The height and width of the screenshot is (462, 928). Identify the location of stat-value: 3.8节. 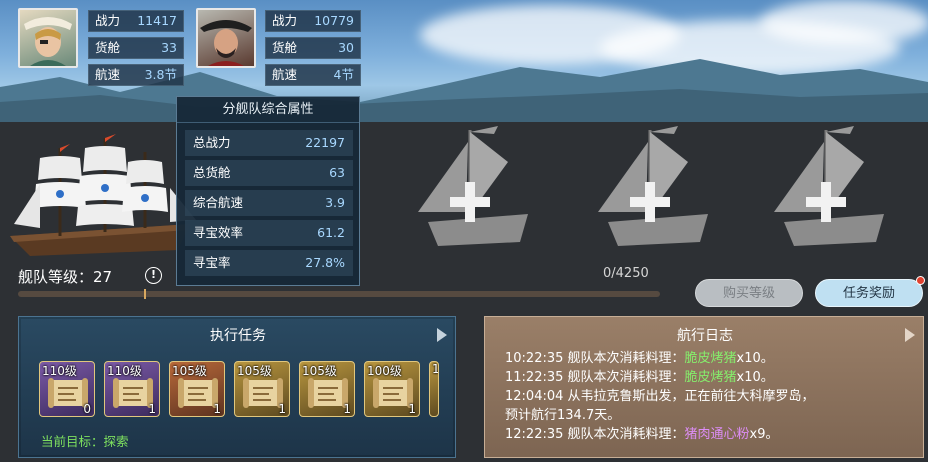
(160, 74).